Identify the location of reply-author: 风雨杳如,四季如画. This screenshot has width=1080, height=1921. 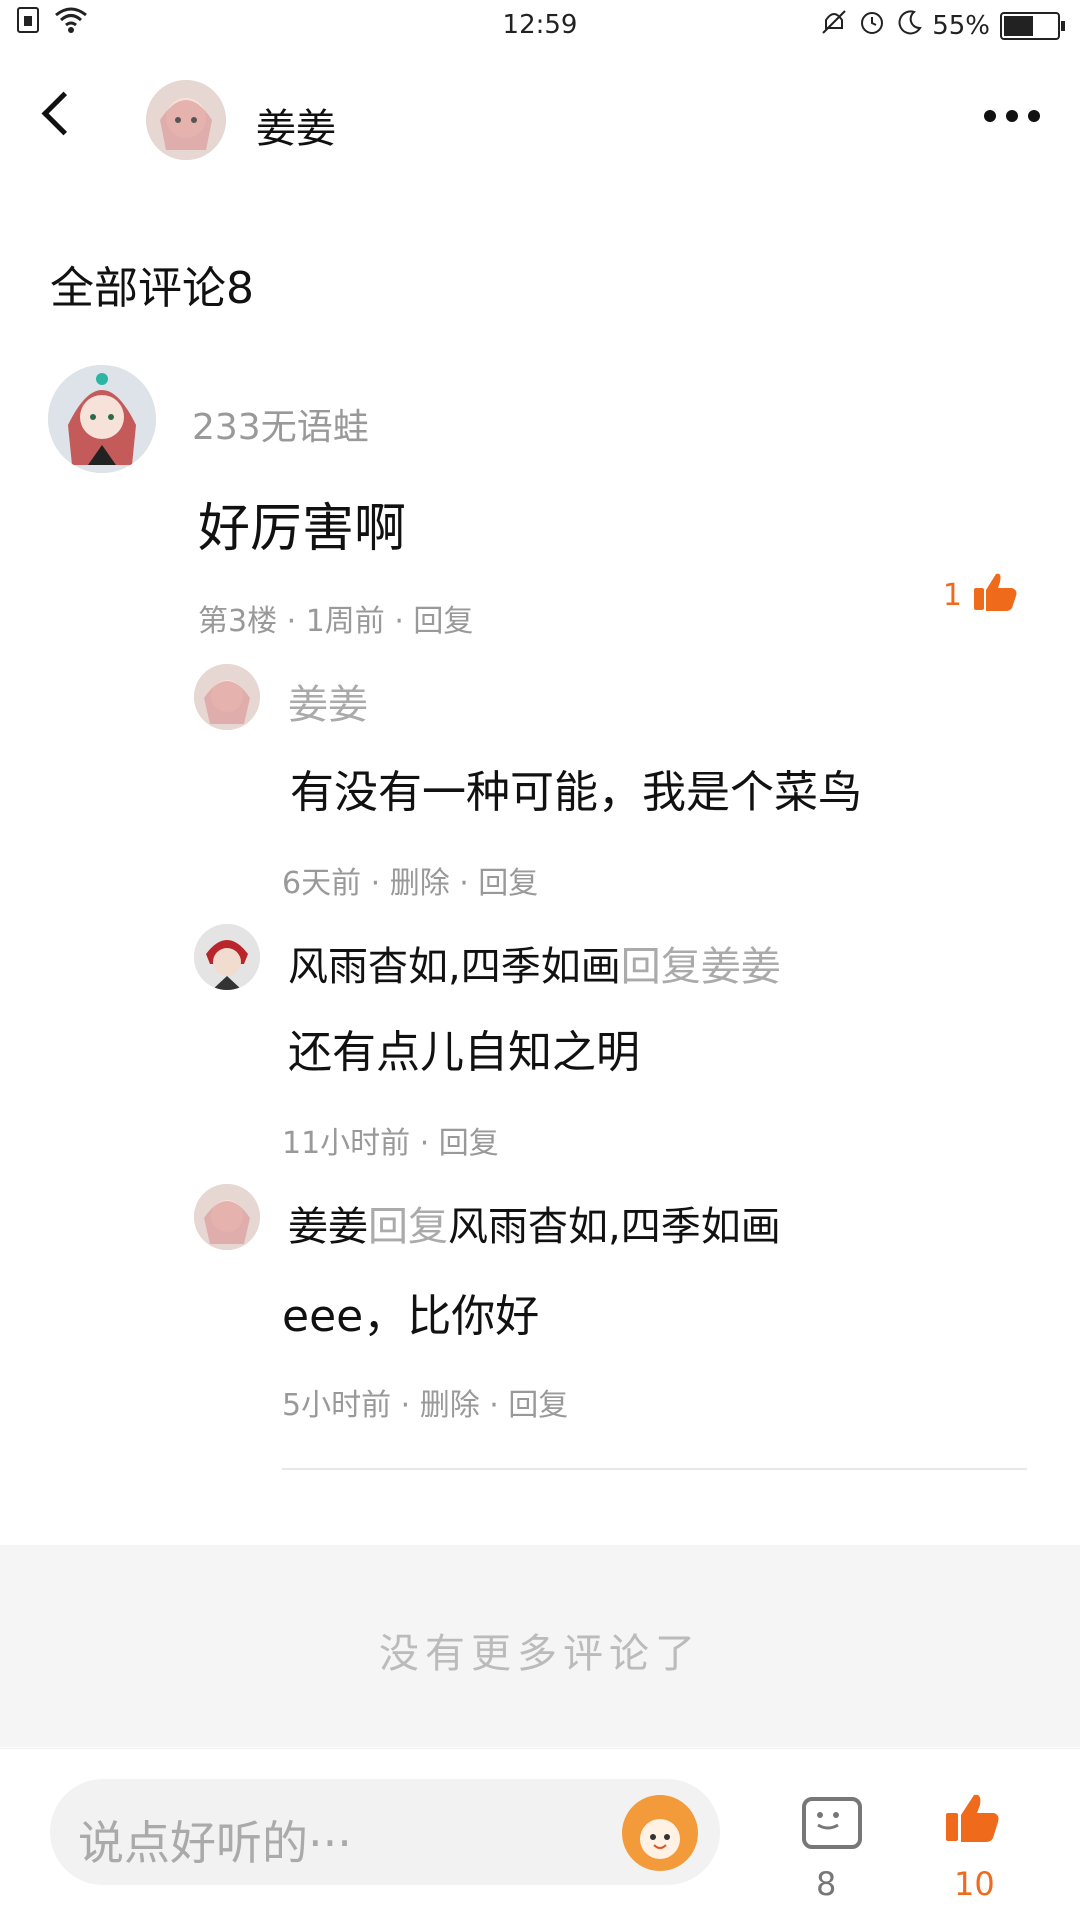
(454, 967).